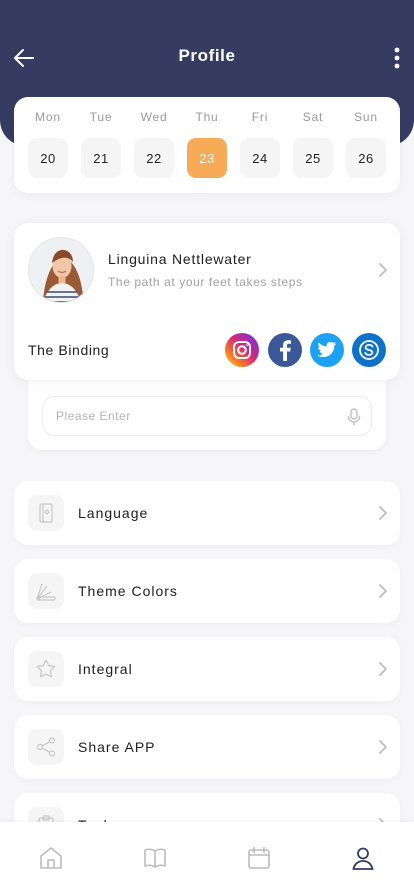  I want to click on day-sun: Sun 26, so click(366, 145).